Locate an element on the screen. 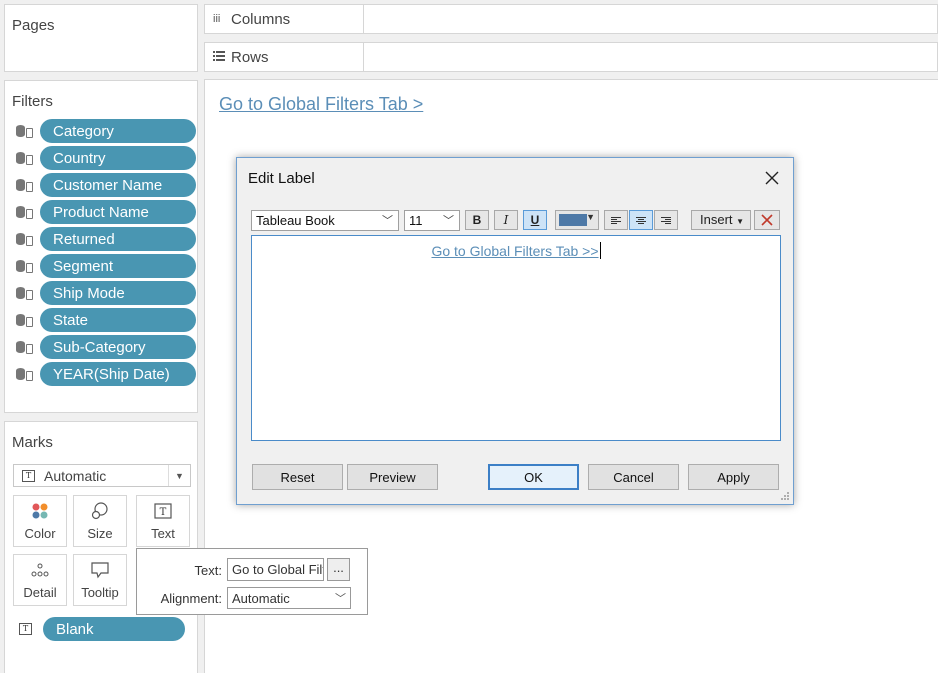 The width and height of the screenshot is (938, 673). pages-panel: Pages is located at coordinates (101, 38).